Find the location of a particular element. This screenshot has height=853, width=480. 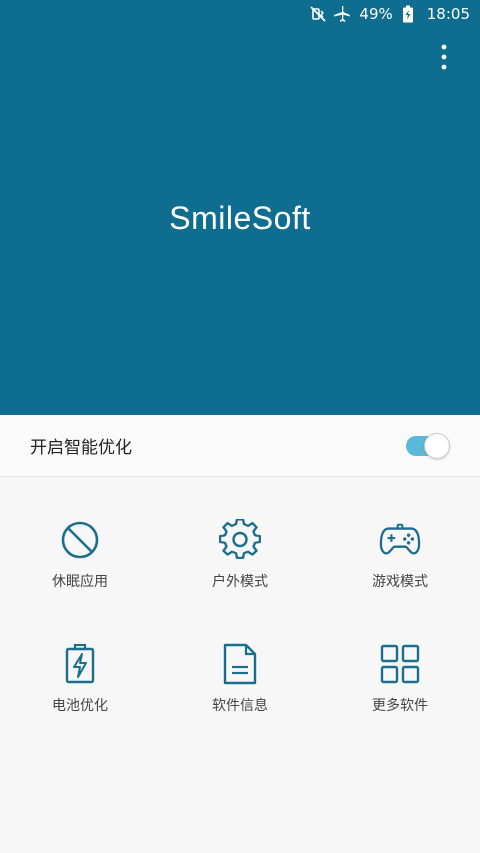

smart-optimize-label: 开启智能优化 is located at coordinates (81, 448).